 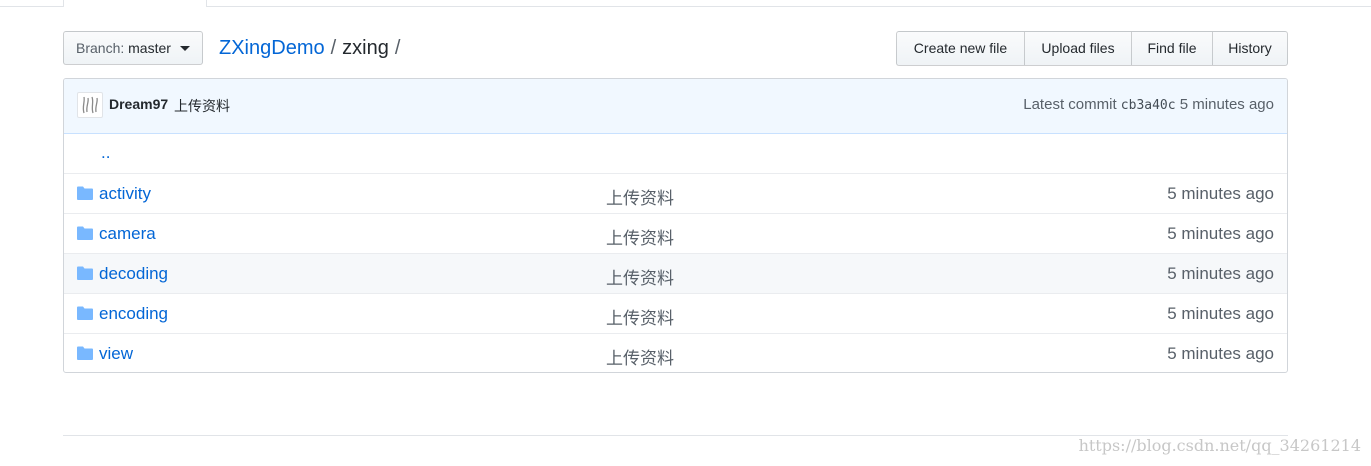 What do you see at coordinates (184, 48) in the screenshot?
I see `caret-down-icon` at bounding box center [184, 48].